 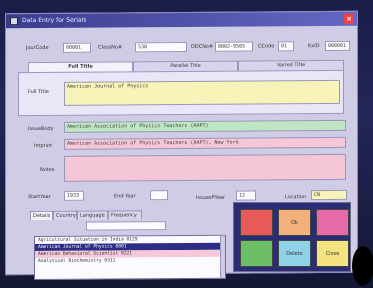 I want to click on kx-id-field: 000001, so click(x=337, y=45).